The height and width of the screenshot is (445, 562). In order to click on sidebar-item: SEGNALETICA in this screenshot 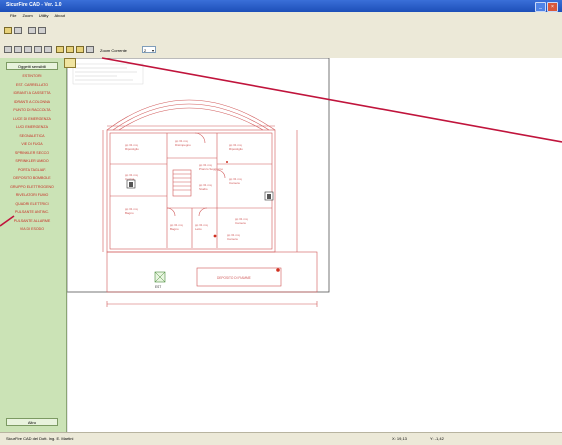, I will do `click(32, 136)`.